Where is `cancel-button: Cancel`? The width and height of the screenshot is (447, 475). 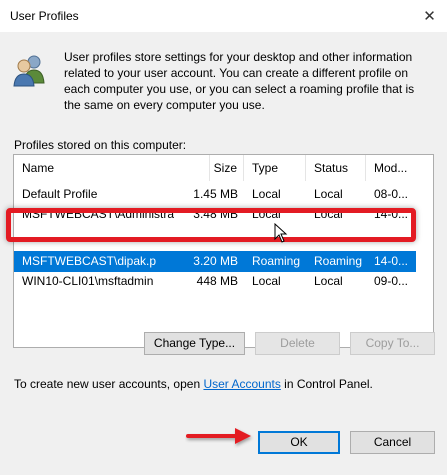
cancel-button: Cancel is located at coordinates (392, 442).